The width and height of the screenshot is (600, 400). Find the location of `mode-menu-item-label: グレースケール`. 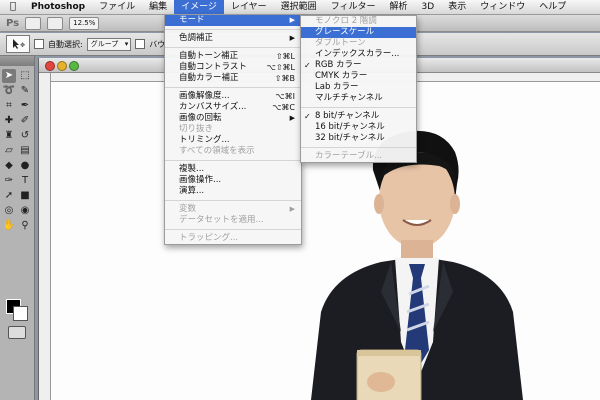

mode-menu-item-label: グレースケール is located at coordinates (345, 32).